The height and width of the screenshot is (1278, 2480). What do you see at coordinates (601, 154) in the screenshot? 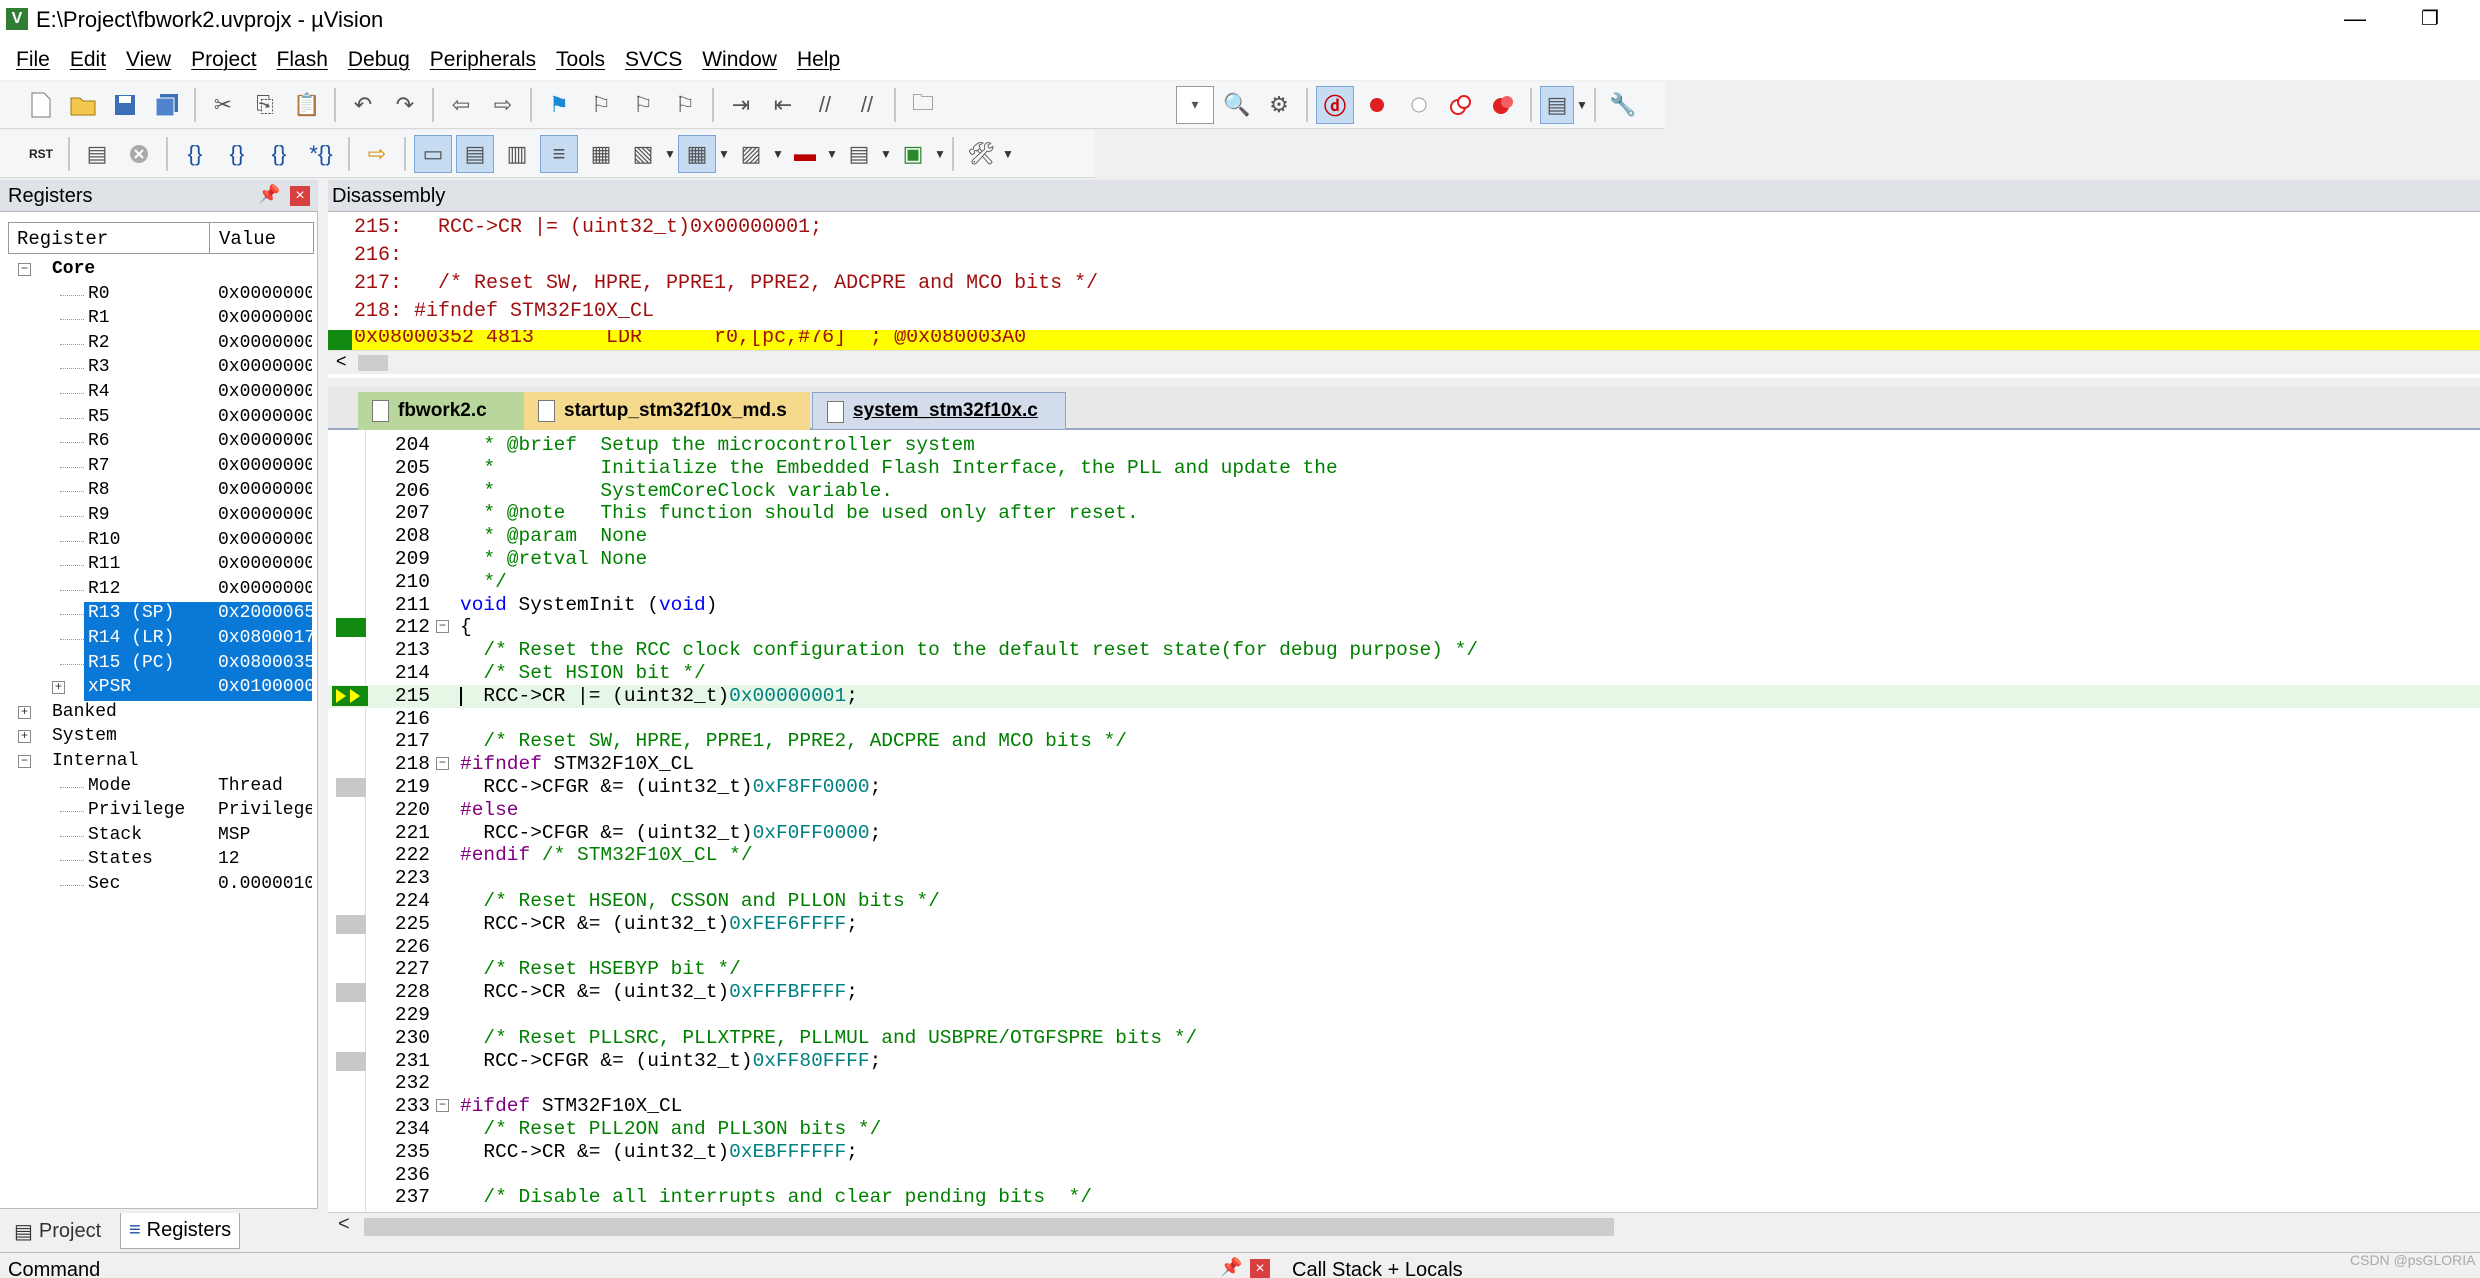
I see `call-stack-window-icon: ▦` at bounding box center [601, 154].